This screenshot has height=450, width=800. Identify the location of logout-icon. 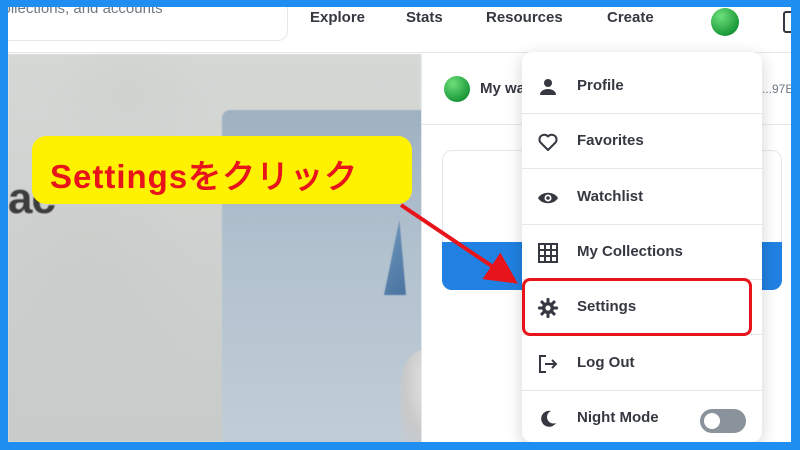
(548, 364).